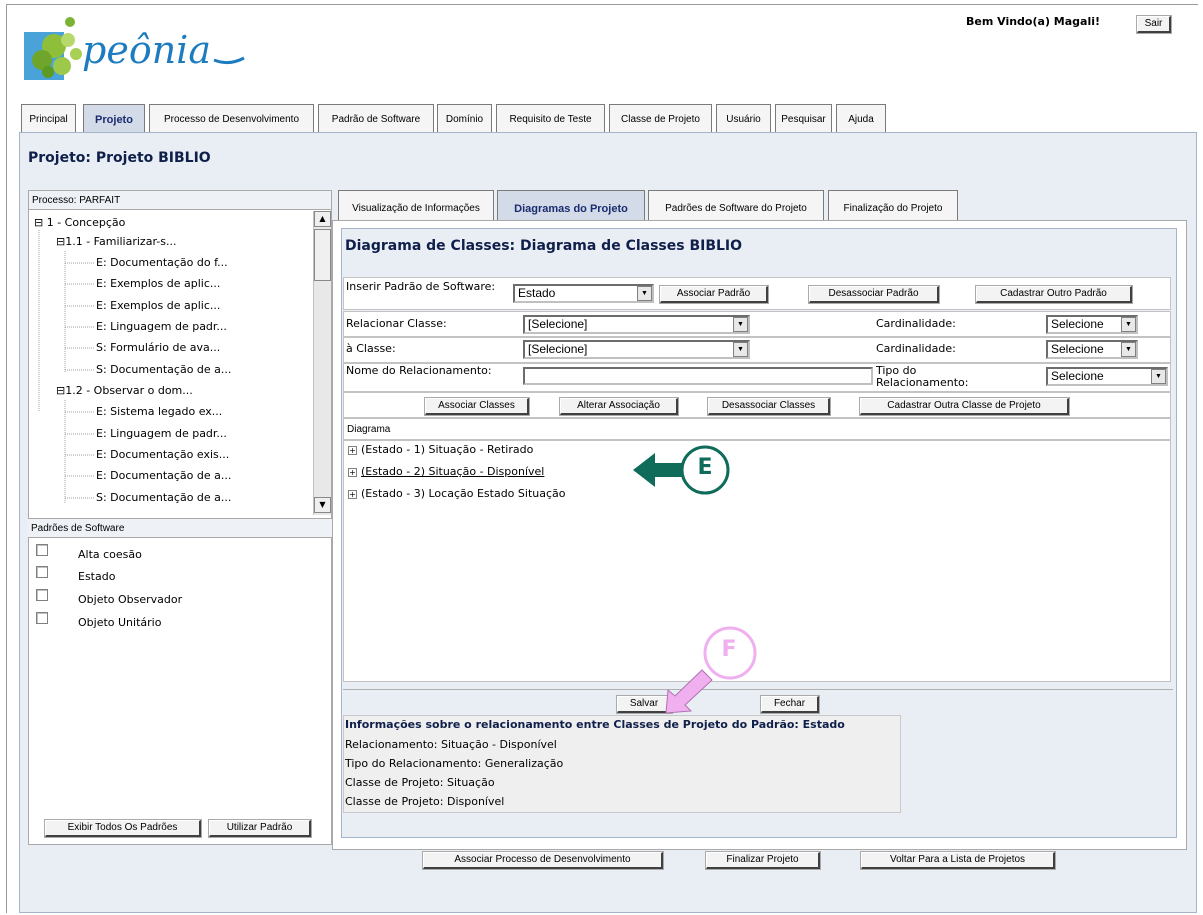  What do you see at coordinates (231, 118) in the screenshot?
I see `tab-processo-desenvolvimento: Processo de Desenvolvimento` at bounding box center [231, 118].